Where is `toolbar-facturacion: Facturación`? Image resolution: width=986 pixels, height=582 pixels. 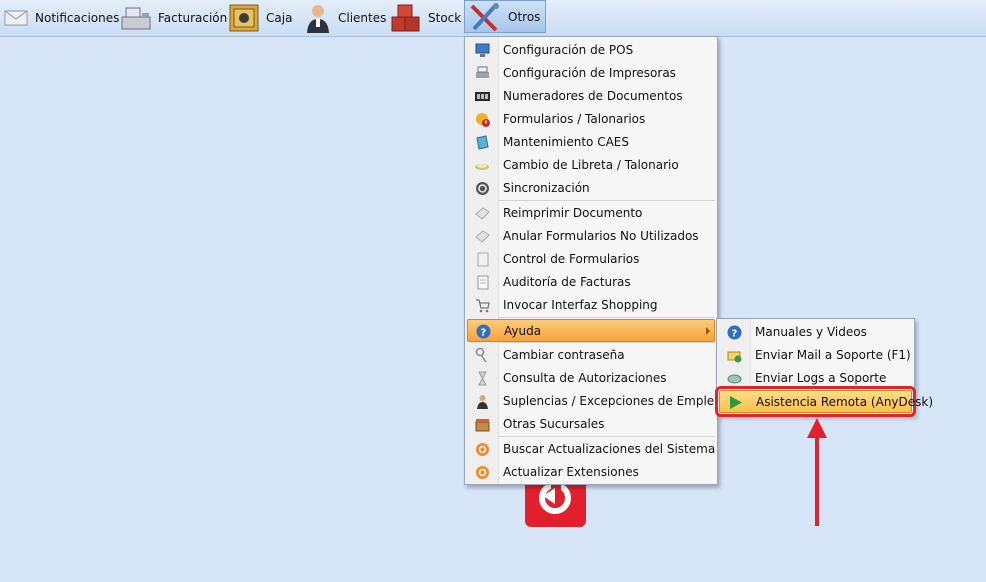 toolbar-facturacion: Facturación is located at coordinates (173, 17).